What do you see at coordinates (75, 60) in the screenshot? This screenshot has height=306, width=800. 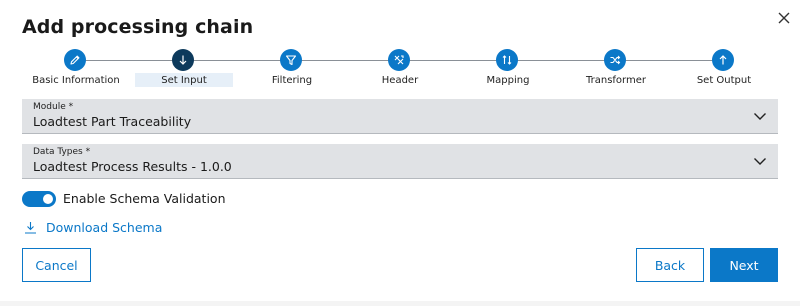 I see `pencil-icon` at bounding box center [75, 60].